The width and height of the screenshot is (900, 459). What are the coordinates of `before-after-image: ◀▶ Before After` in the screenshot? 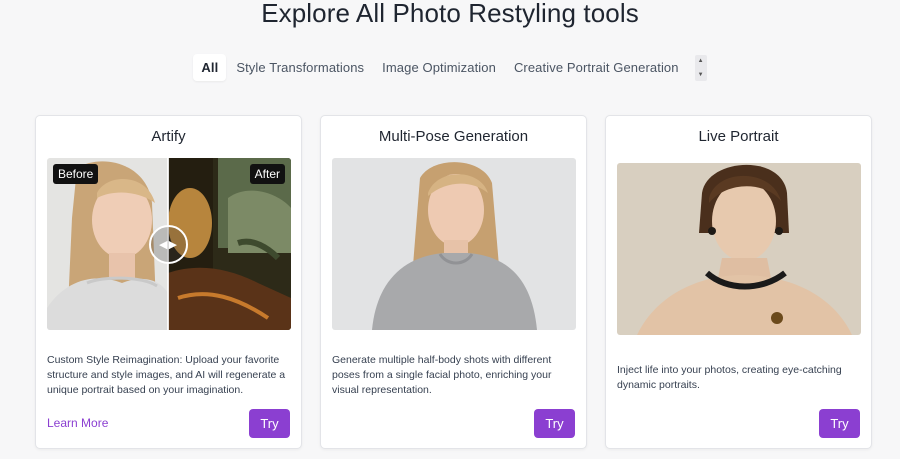 It's located at (169, 244).